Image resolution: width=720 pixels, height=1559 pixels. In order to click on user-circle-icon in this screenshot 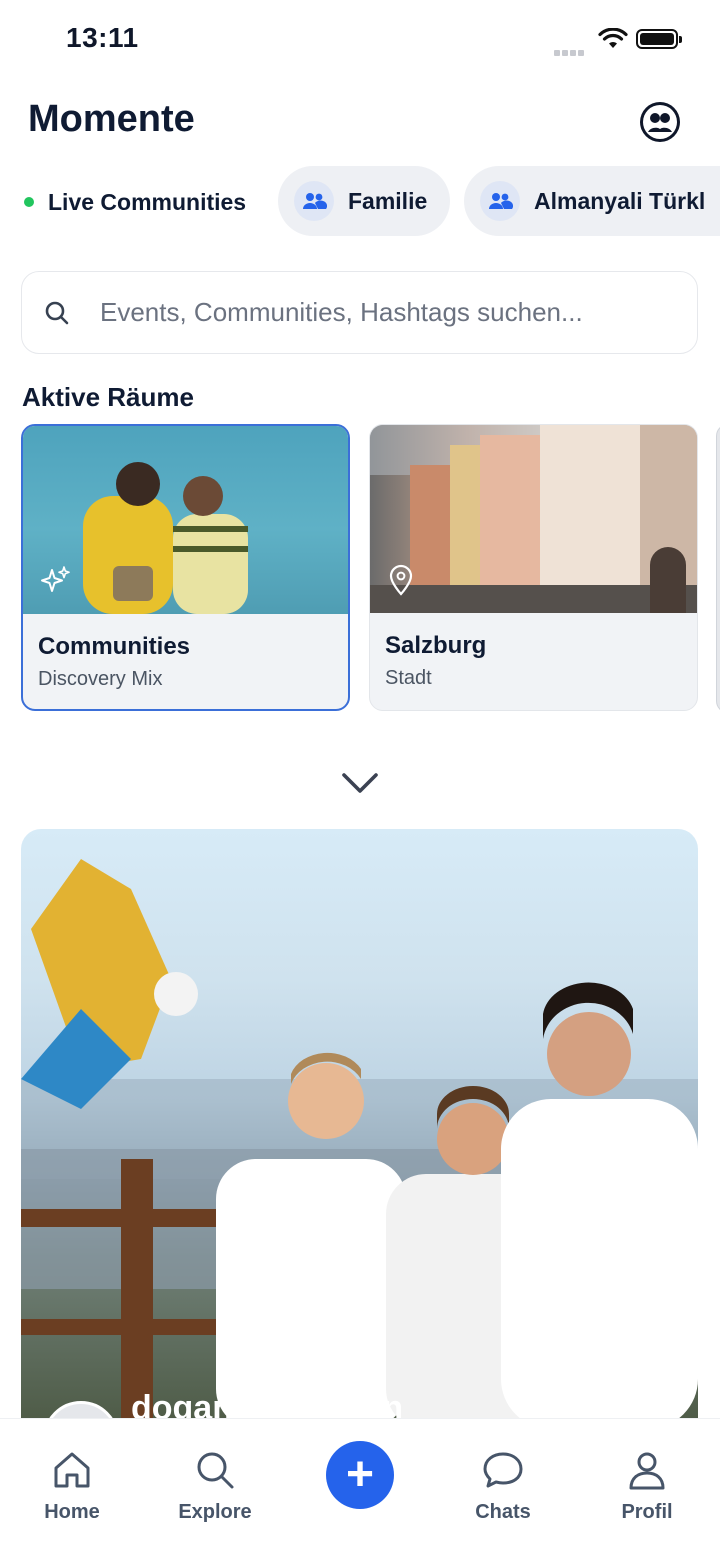, I will do `click(660, 122)`.